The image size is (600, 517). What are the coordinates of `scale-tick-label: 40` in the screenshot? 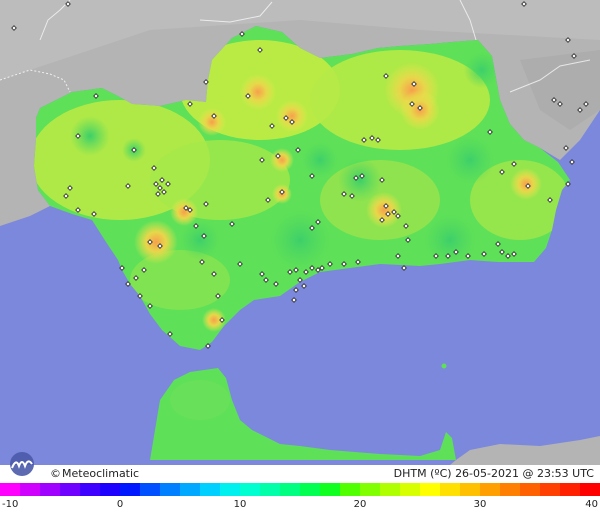 It's located at (591, 504).